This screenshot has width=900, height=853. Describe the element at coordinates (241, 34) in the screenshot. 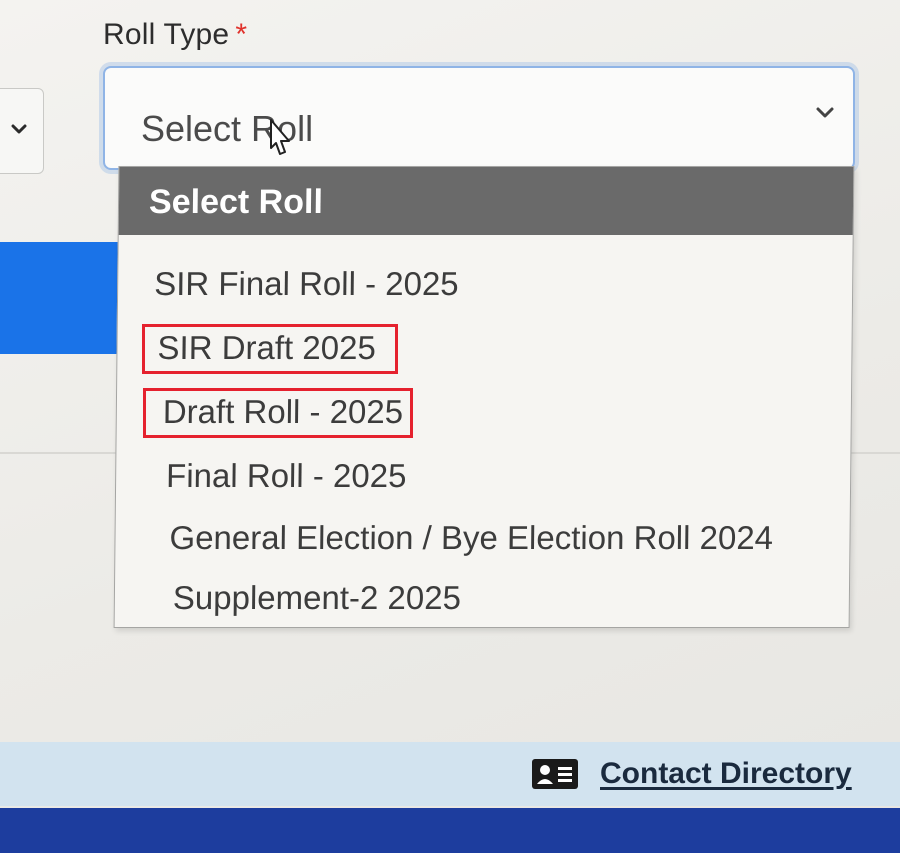

I see `required-marker: *` at that location.